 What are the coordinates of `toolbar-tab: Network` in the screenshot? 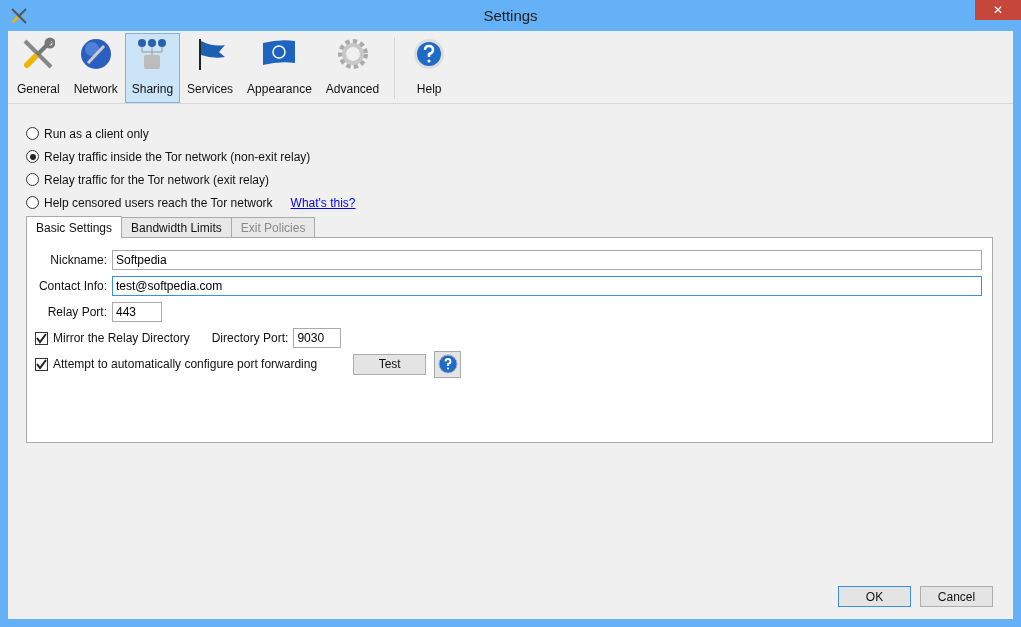 It's located at (95, 68).